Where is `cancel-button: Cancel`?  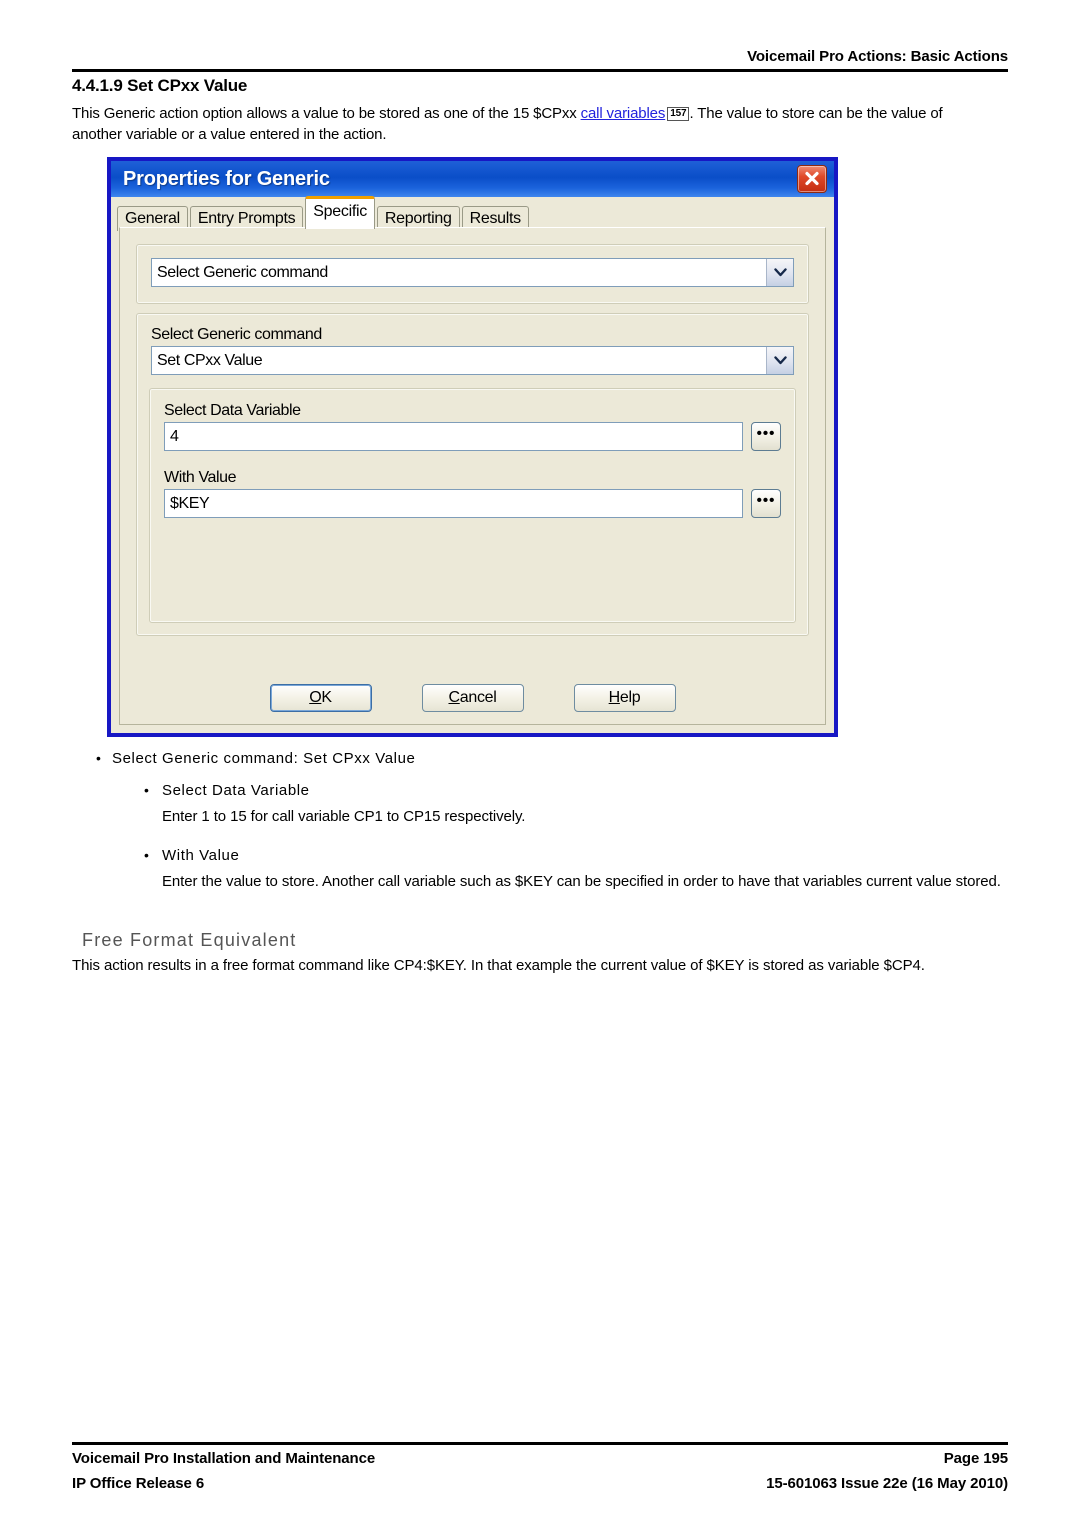 cancel-button: Cancel is located at coordinates (472, 698).